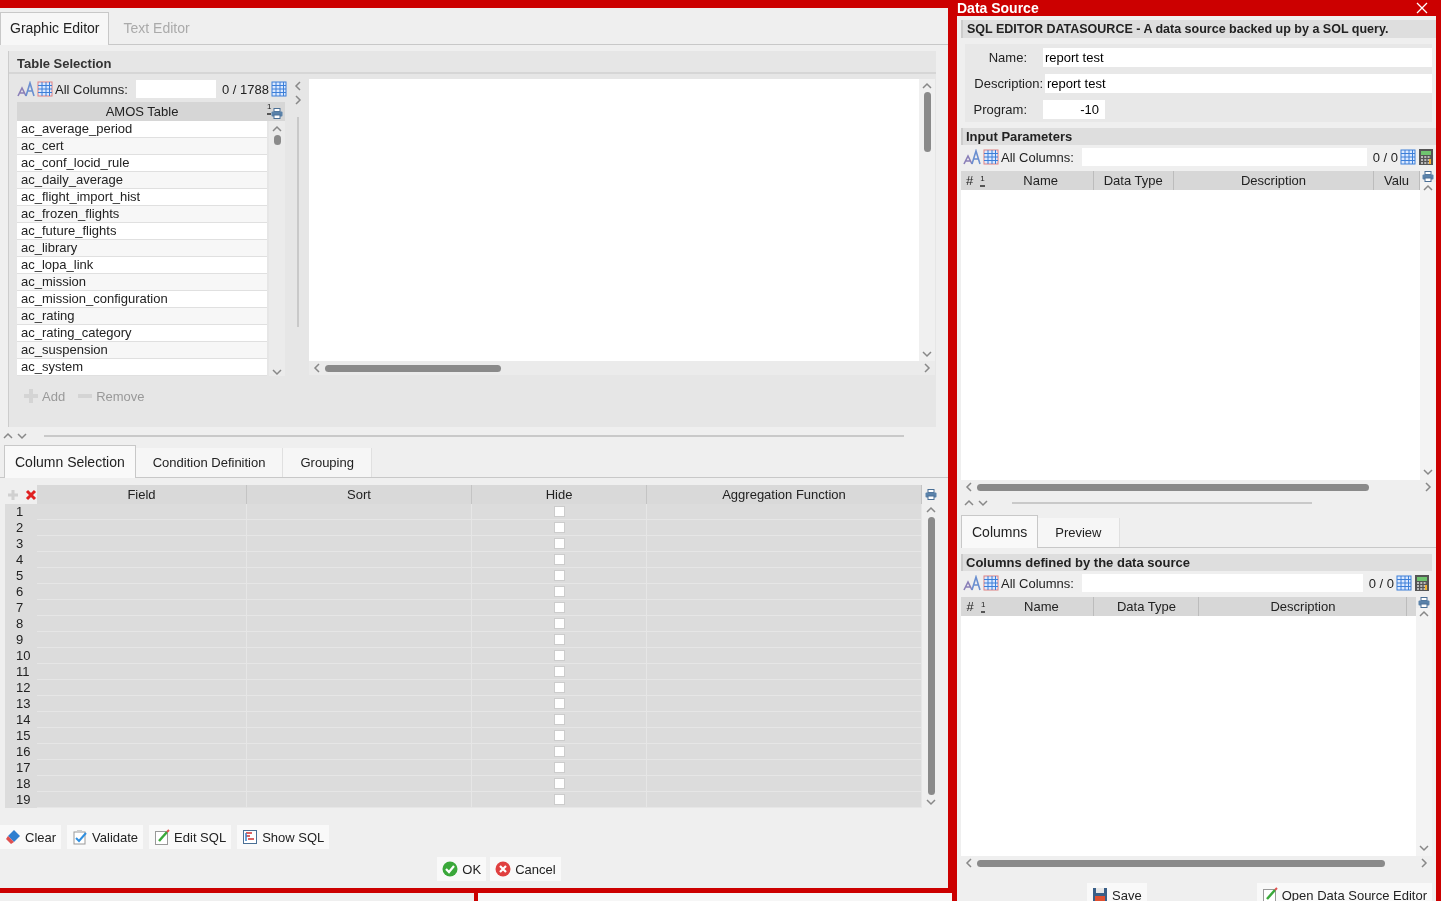  I want to click on editor-tab: Graphic Editor, so click(55, 28).